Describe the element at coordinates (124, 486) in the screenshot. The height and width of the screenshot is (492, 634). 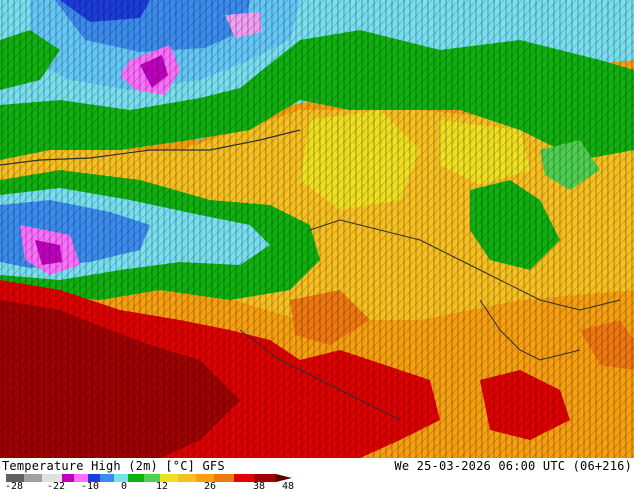
I see `legend-tick: 0` at that location.